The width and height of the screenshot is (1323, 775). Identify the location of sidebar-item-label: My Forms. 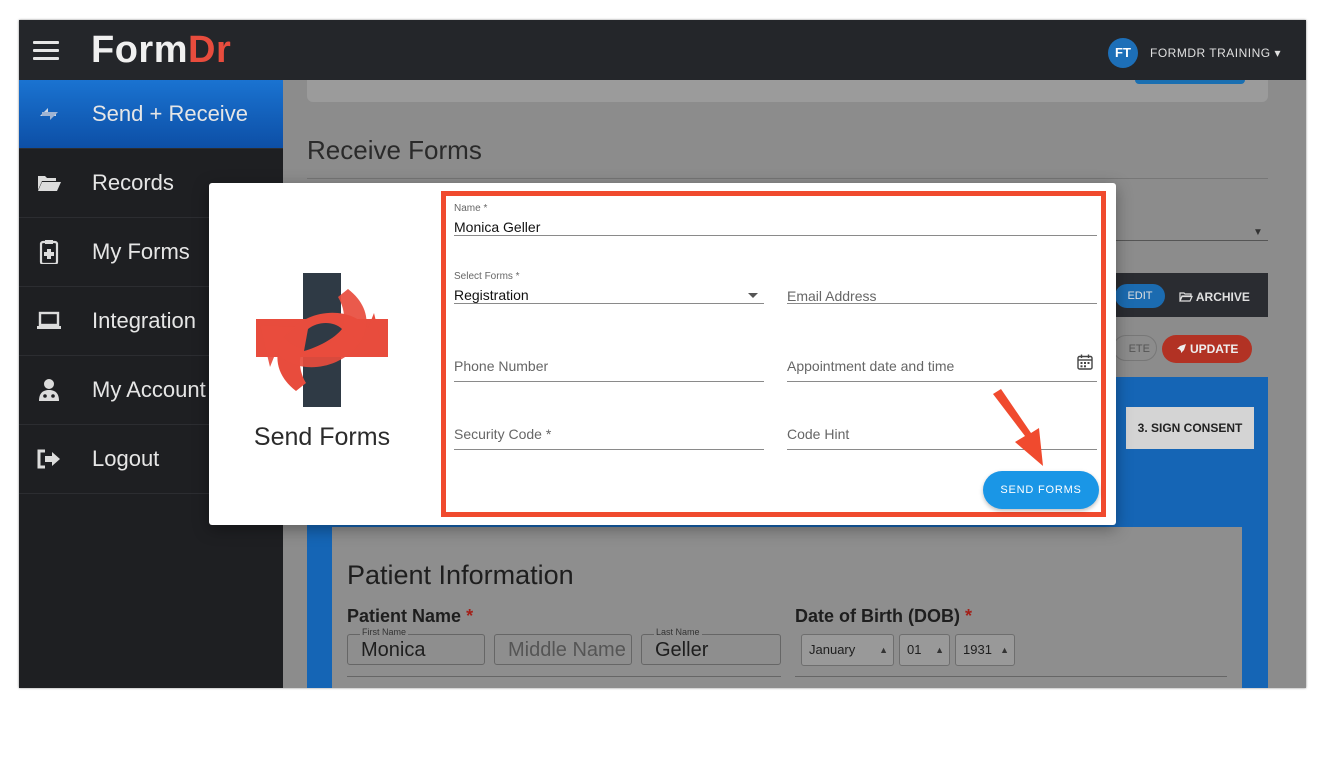
(141, 251).